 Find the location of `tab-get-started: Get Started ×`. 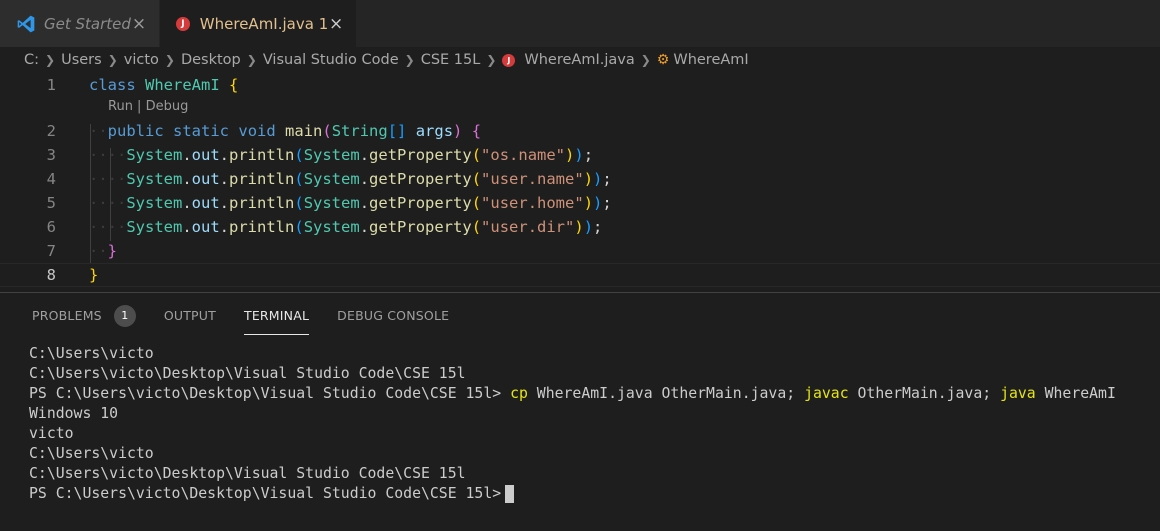

tab-get-started: Get Started × is located at coordinates (80, 23).